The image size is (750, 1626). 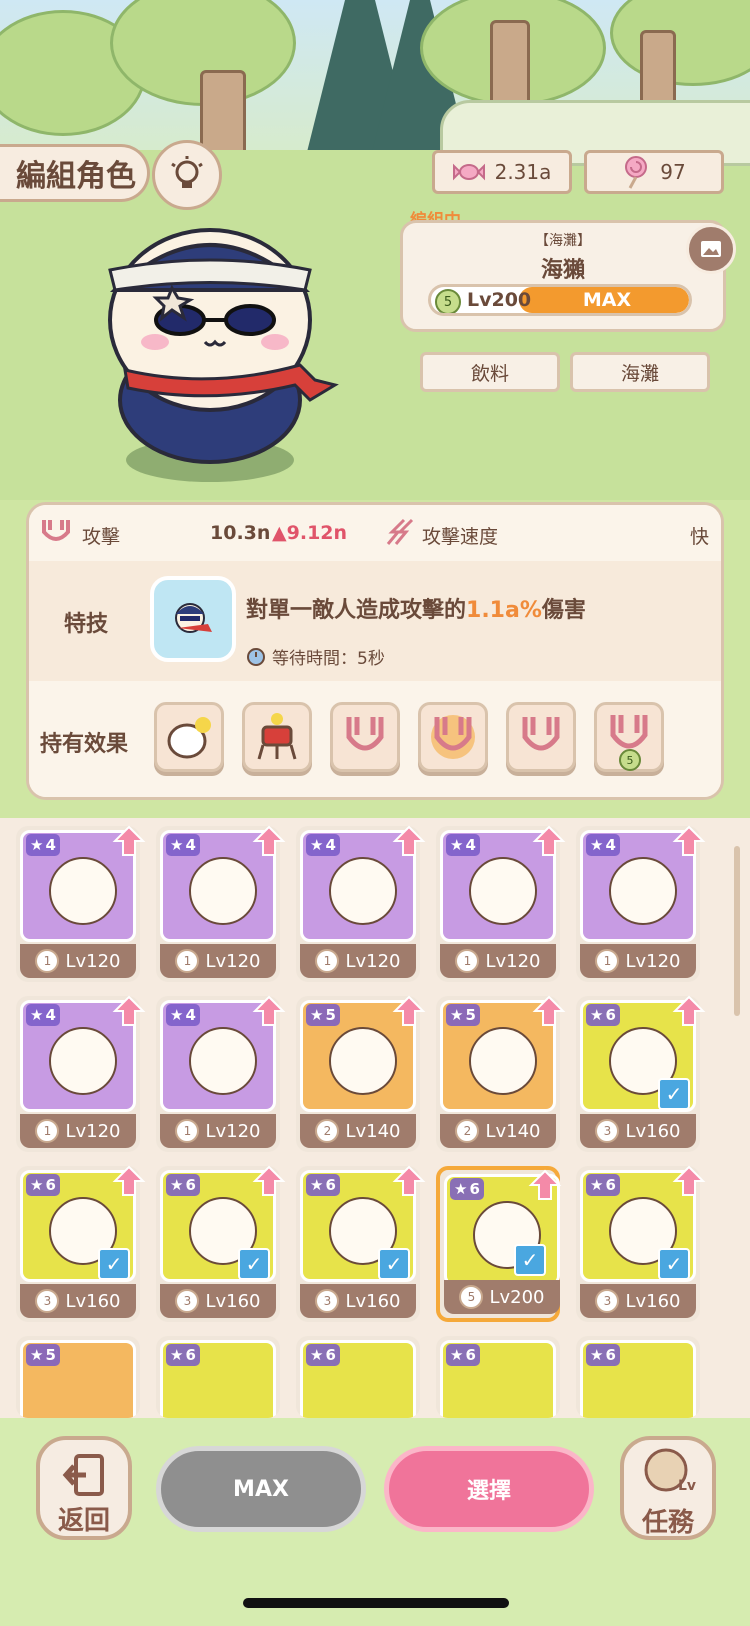 What do you see at coordinates (75, 173) in the screenshot?
I see `page-title: 編組角色` at bounding box center [75, 173].